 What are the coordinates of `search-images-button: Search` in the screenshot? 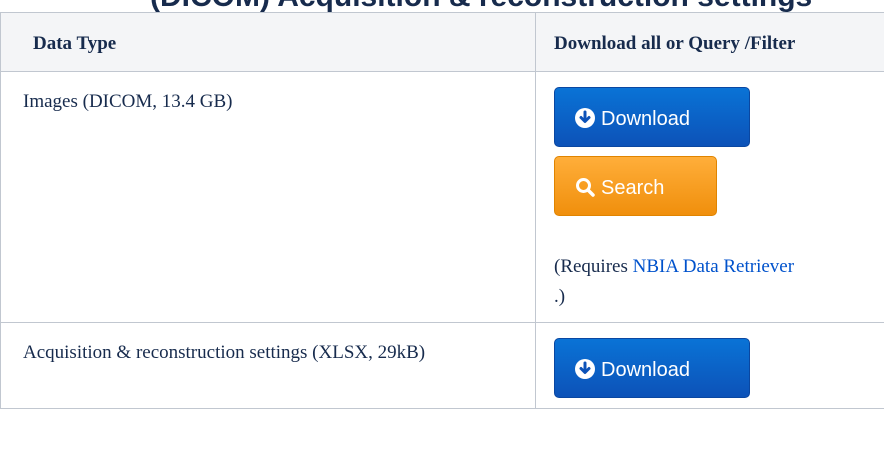 It's located at (635, 186).